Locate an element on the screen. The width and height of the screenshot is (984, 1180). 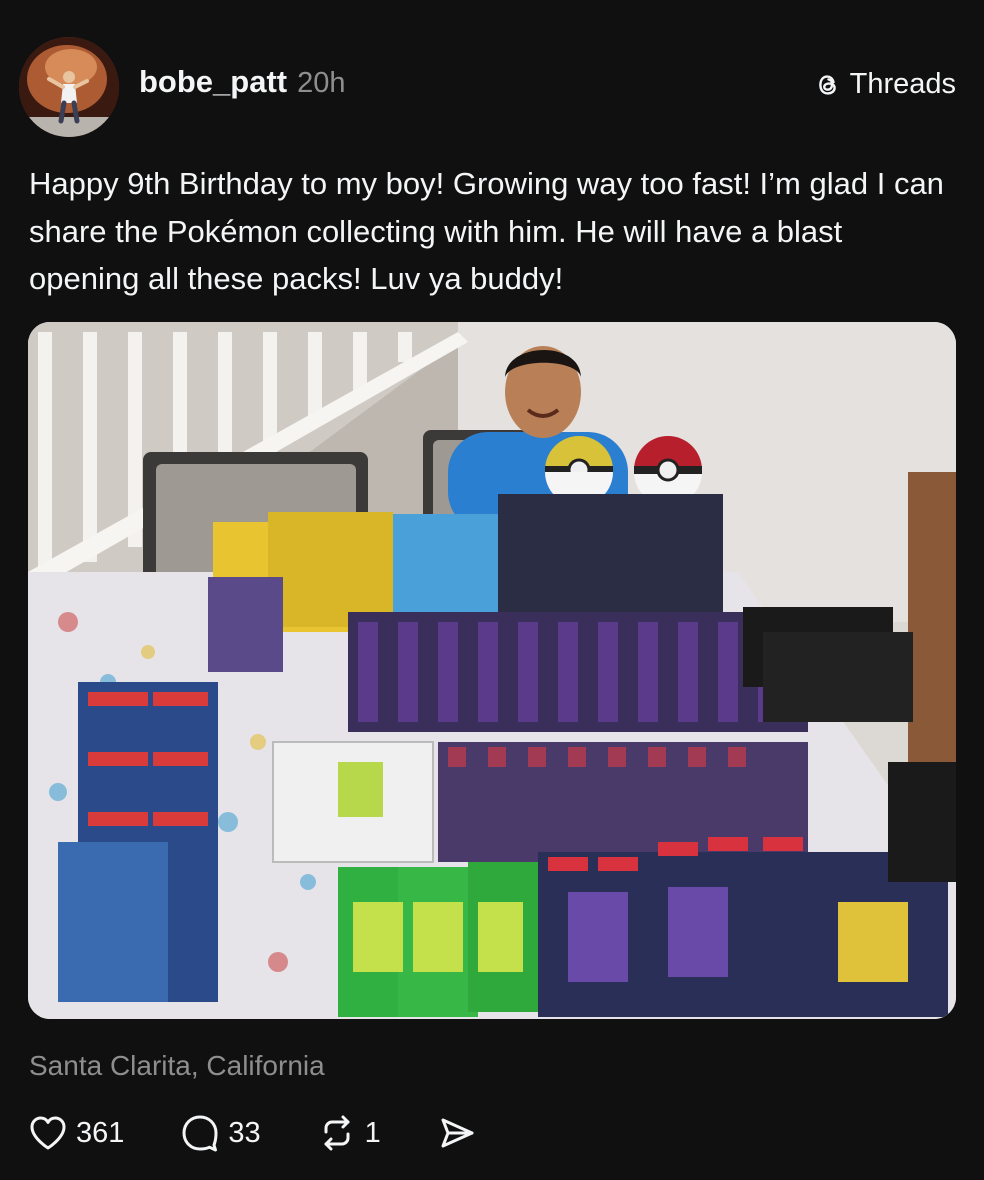
repost-arrows-icon is located at coordinates (337, 1133).